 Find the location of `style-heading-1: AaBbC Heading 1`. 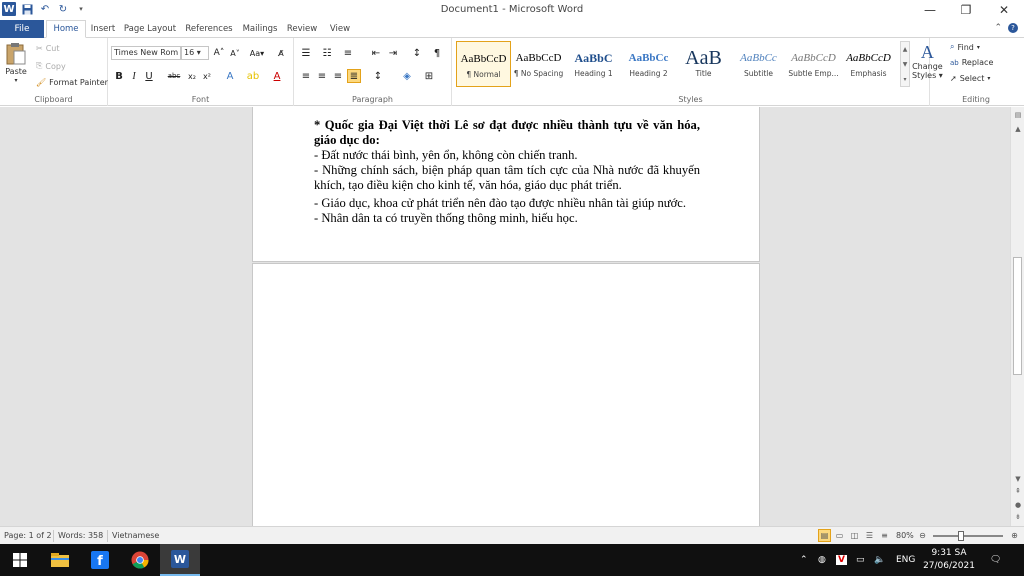

style-heading-1: AaBbC Heading 1 is located at coordinates (593, 64).